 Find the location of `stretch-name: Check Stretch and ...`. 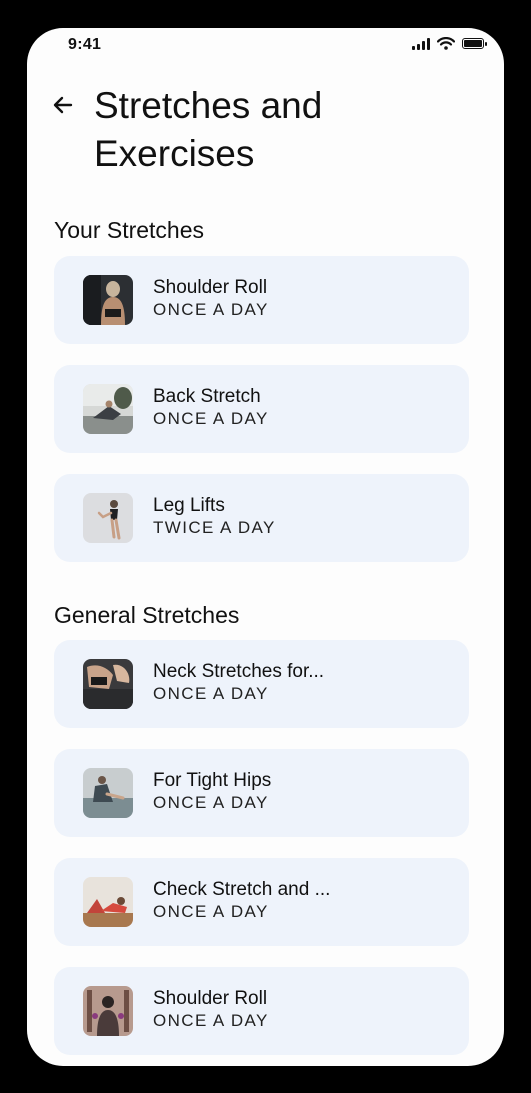

stretch-name: Check Stretch and ... is located at coordinates (242, 889).